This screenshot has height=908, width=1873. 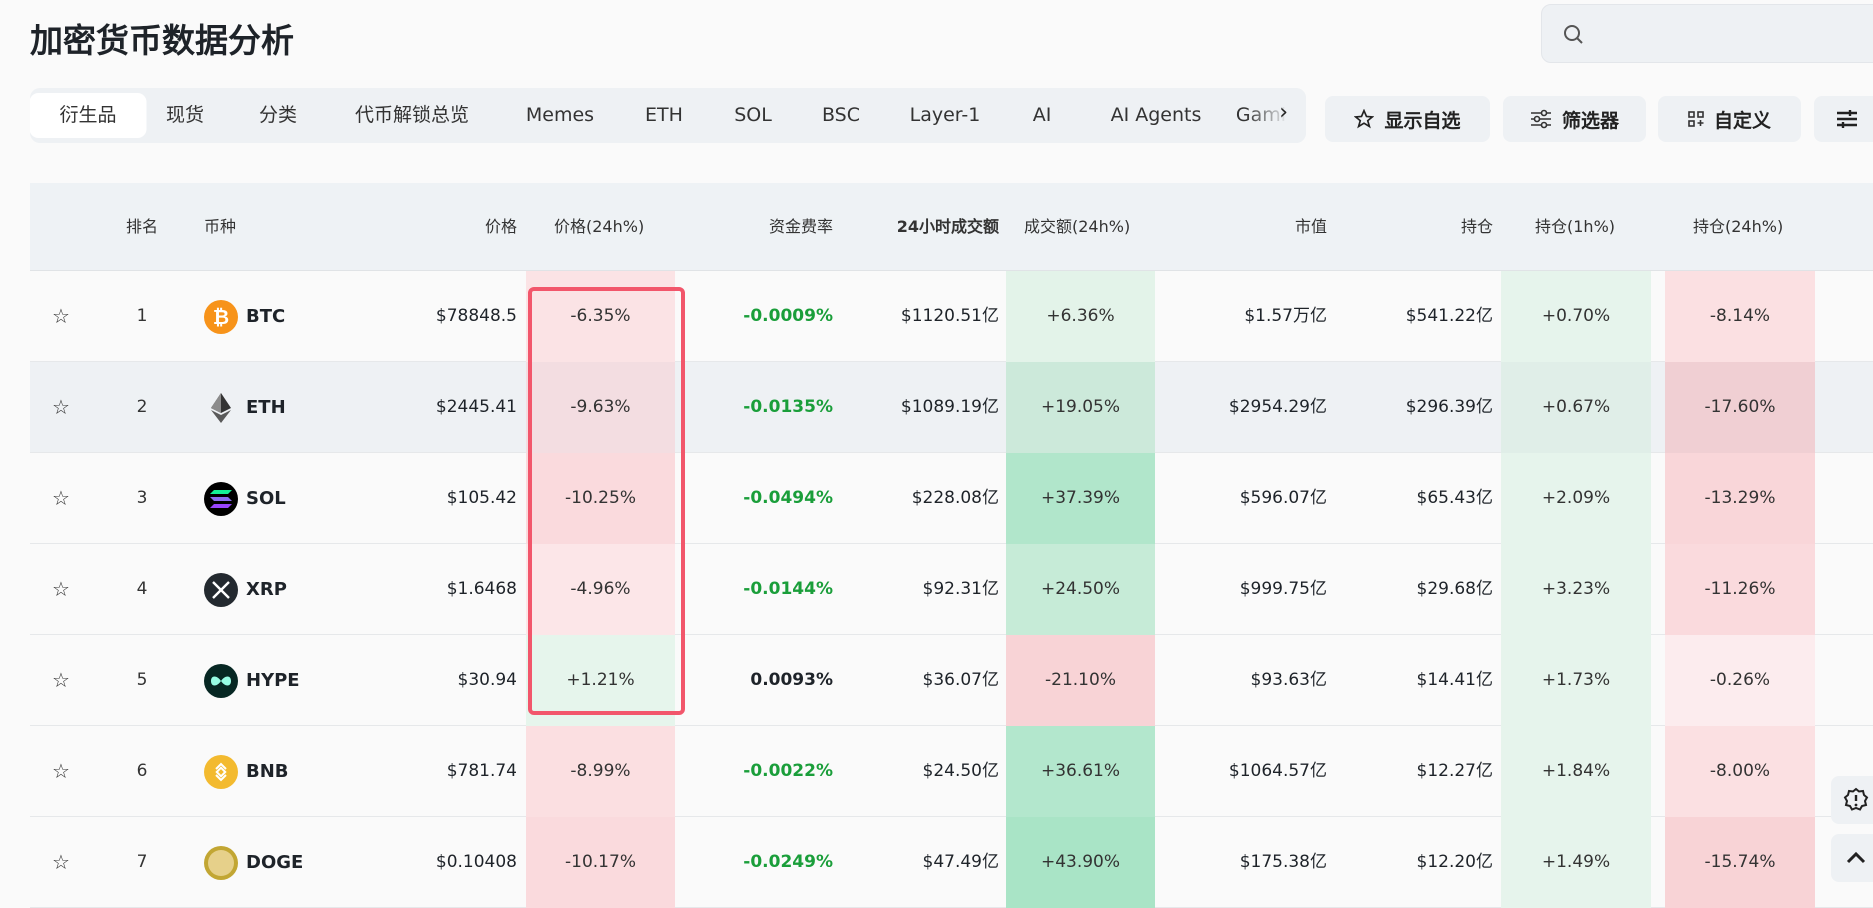 What do you see at coordinates (1156, 115) in the screenshot?
I see `tab-ai-agents: AI Agents` at bounding box center [1156, 115].